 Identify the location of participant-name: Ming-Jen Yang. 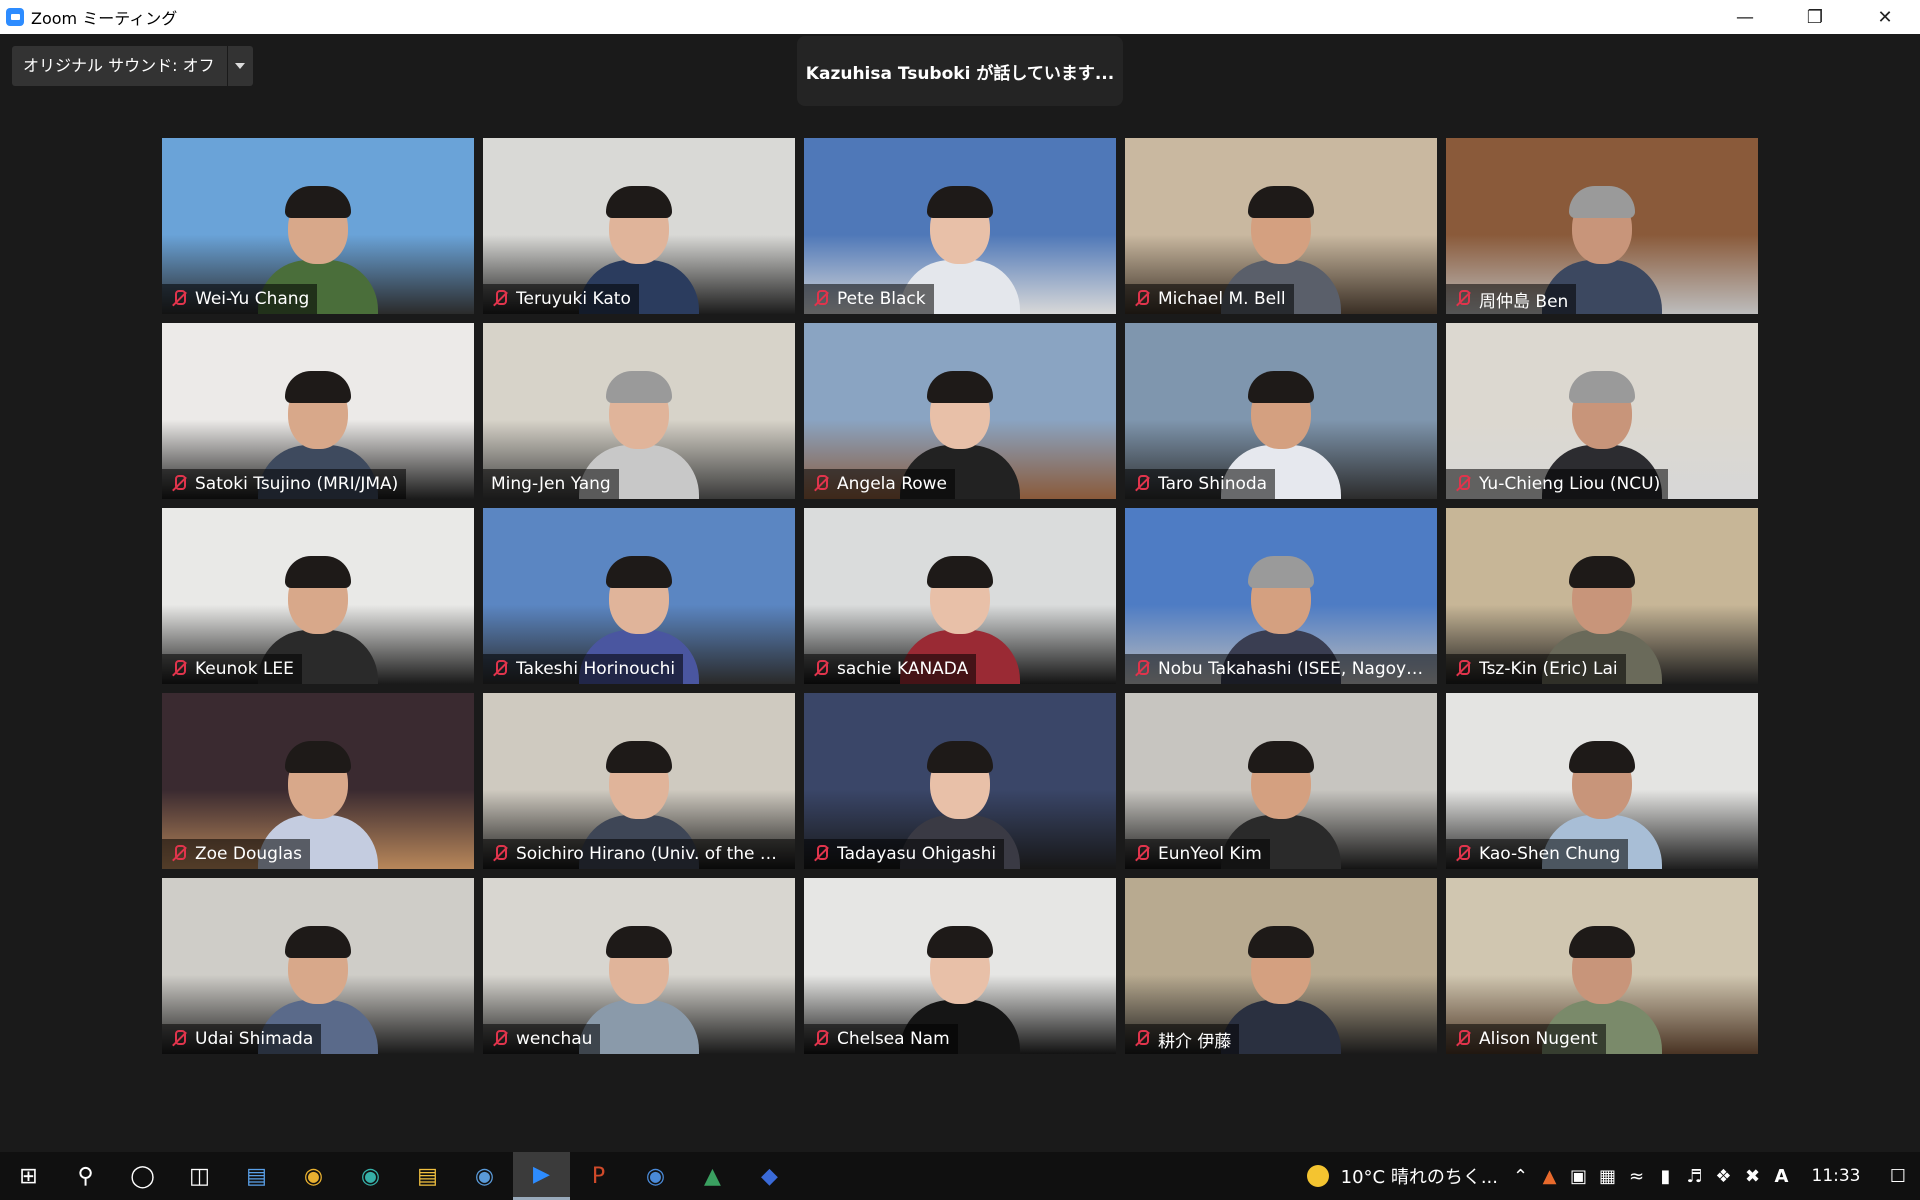
(551, 484).